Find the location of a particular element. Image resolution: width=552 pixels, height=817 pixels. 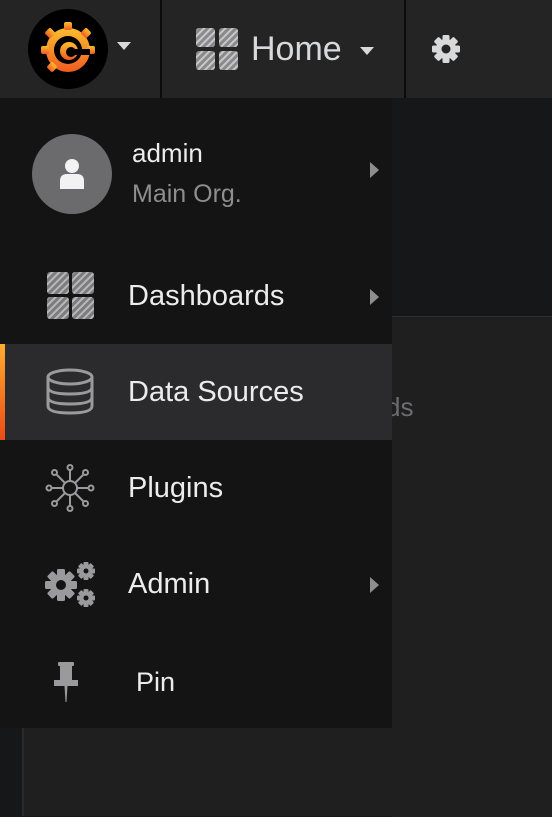

database-icon is located at coordinates (70, 391).